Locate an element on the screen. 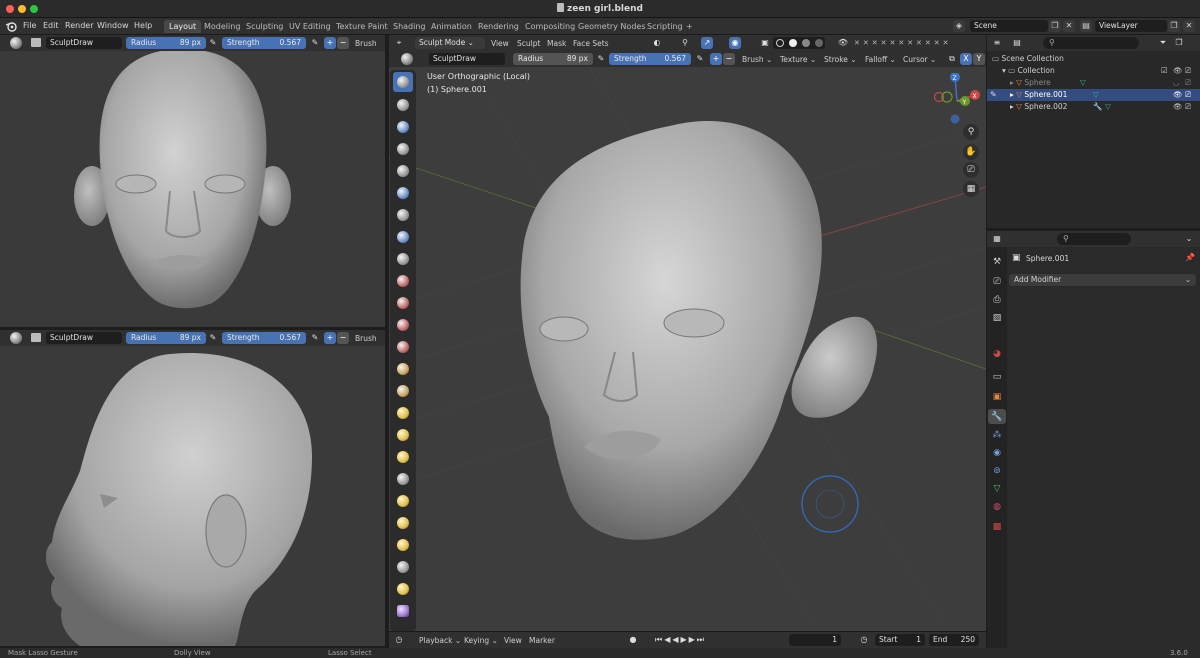 The width and height of the screenshot is (1200, 658). tool-clay-strips is located at coordinates (403, 149).